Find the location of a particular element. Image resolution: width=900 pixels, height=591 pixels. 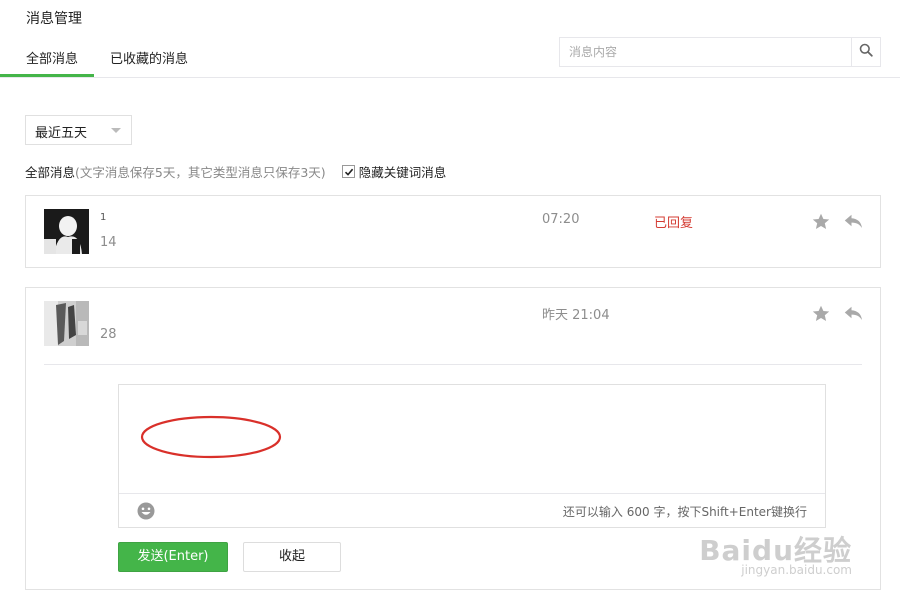

message-text: 28 is located at coordinates (108, 334).